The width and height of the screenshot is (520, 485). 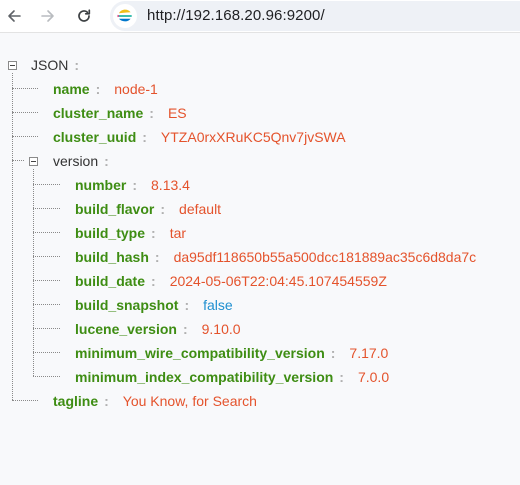 I want to click on value: node-1, so click(x=136, y=89).